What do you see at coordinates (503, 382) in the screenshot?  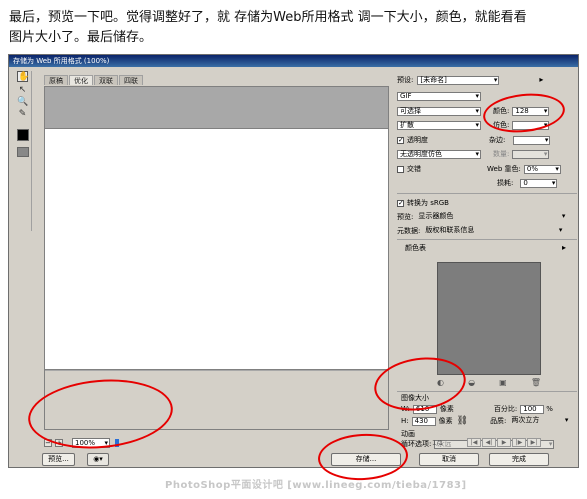 I see `new-color-icon: ▣` at bounding box center [503, 382].